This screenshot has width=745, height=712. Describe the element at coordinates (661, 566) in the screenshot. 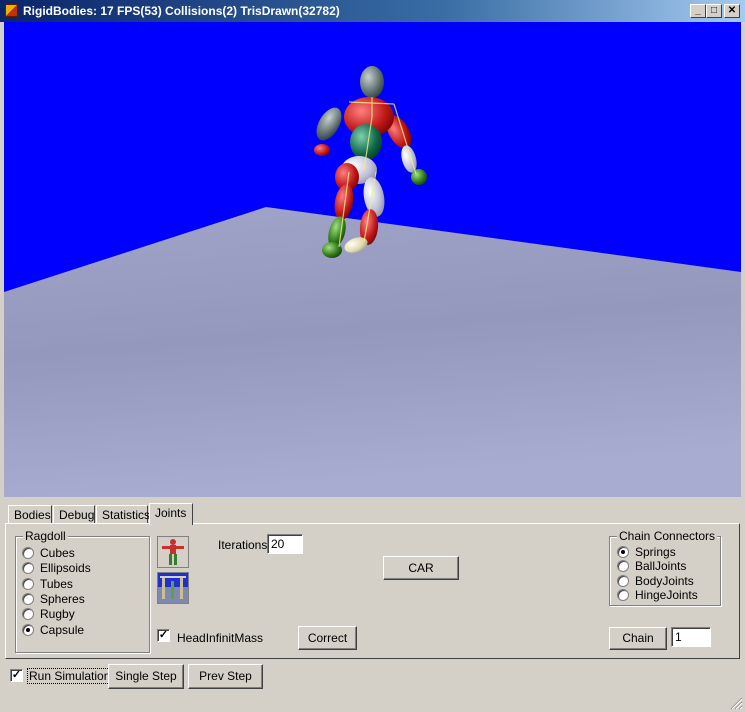

I see `radio-label: BallJoints` at that location.